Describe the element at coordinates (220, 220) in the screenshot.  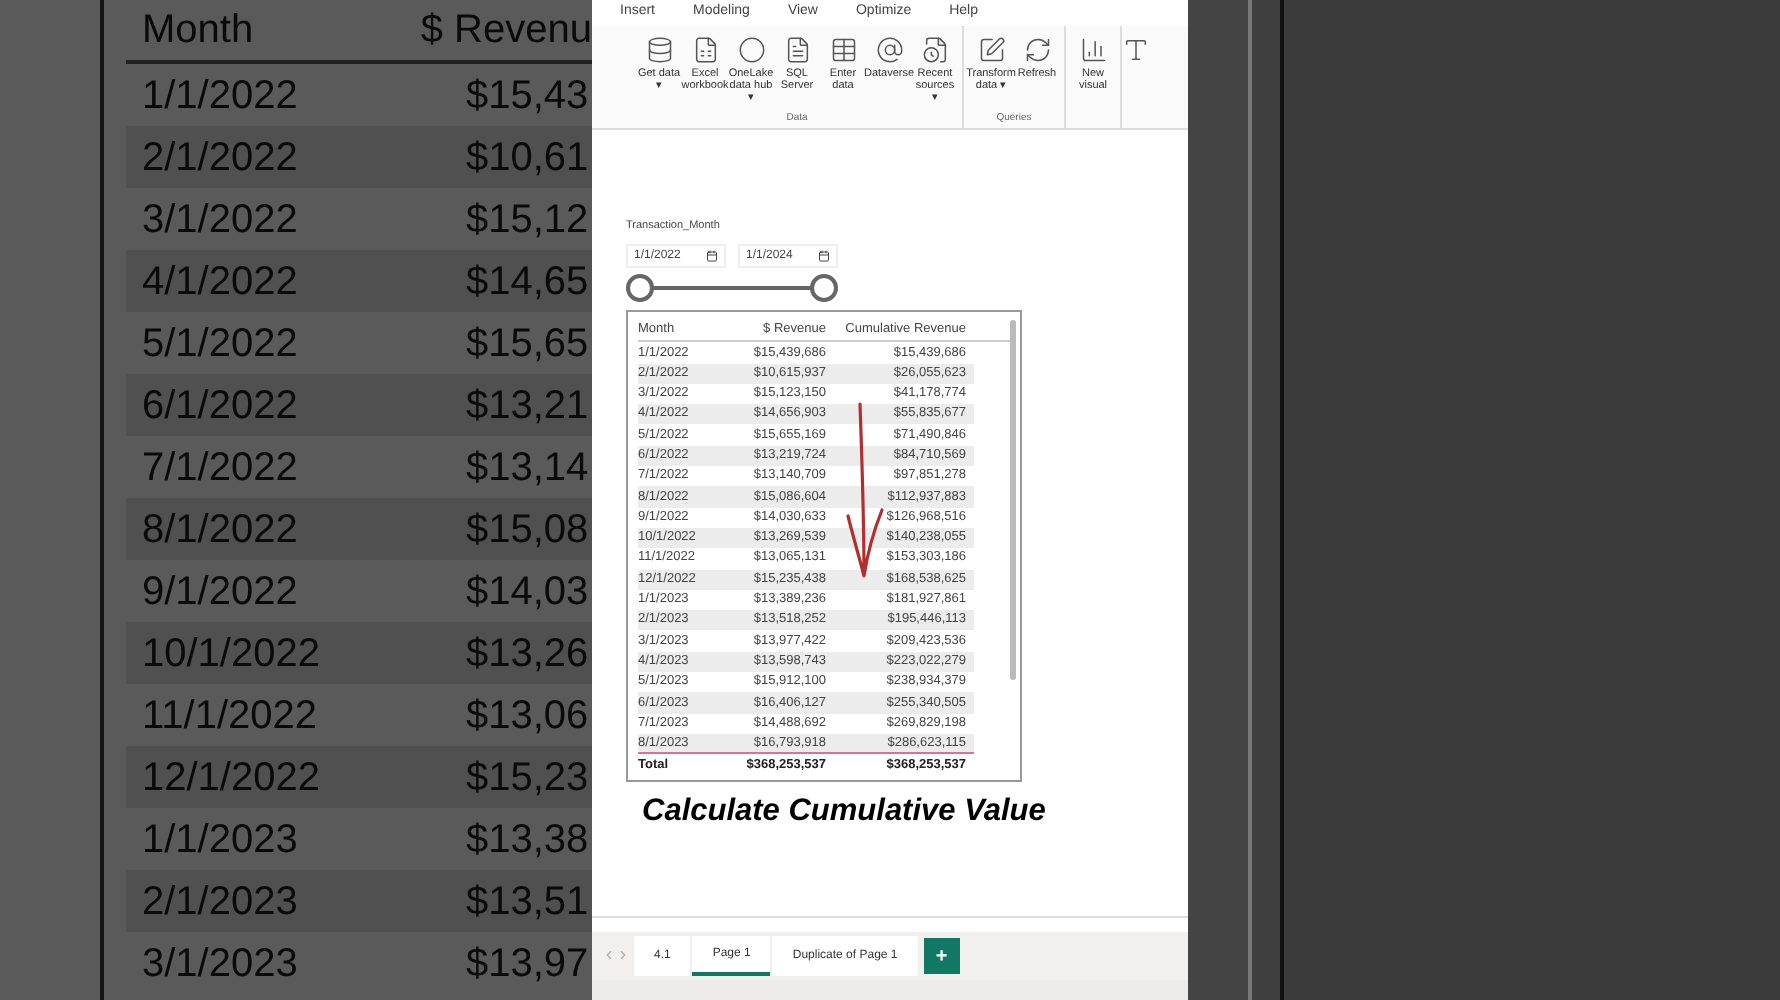
I see `table-cell-text: 3/1/2022` at that location.